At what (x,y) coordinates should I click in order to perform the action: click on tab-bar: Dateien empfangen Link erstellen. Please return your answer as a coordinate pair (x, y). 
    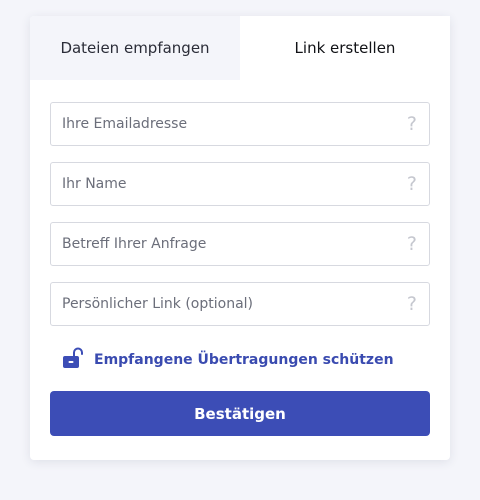
    Looking at the image, I should click on (240, 48).